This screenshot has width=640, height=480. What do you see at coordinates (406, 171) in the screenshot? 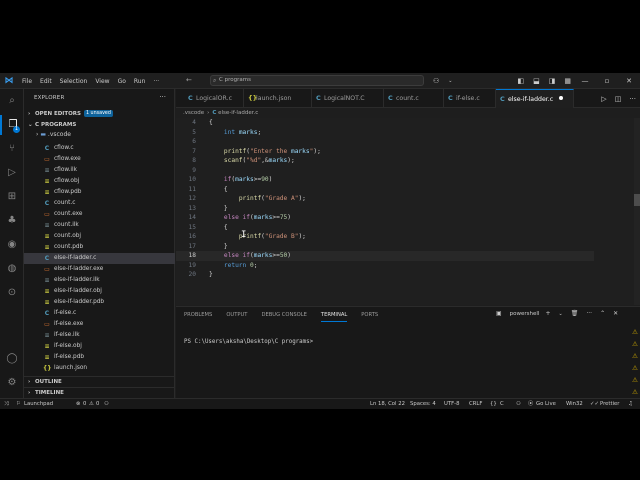
I see `code-line: 9` at bounding box center [406, 171].